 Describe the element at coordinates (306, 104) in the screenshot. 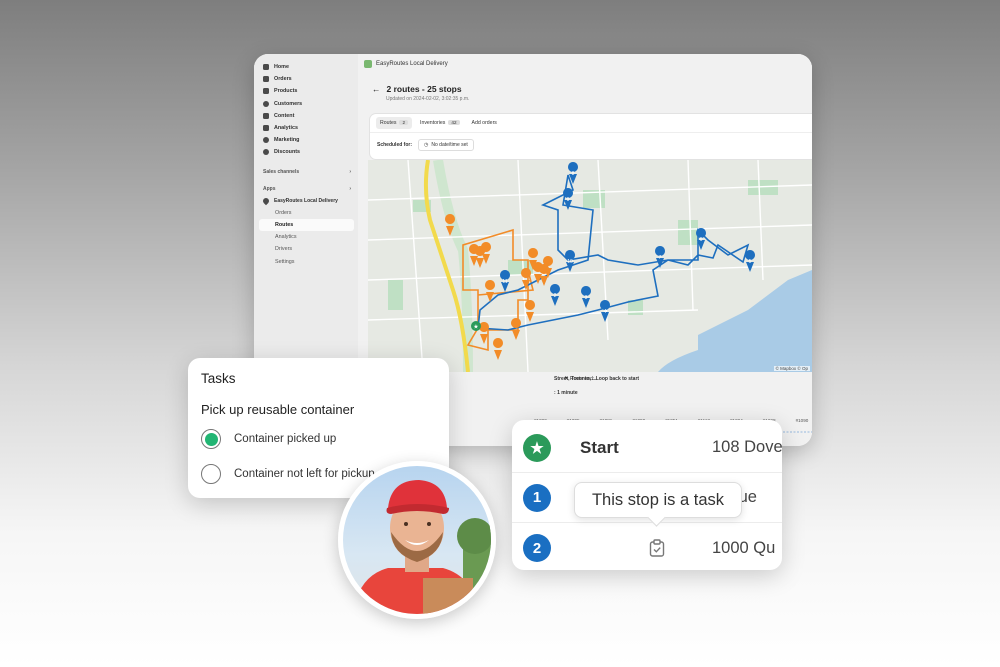

I see `sidebar-item-customers: Customers` at that location.